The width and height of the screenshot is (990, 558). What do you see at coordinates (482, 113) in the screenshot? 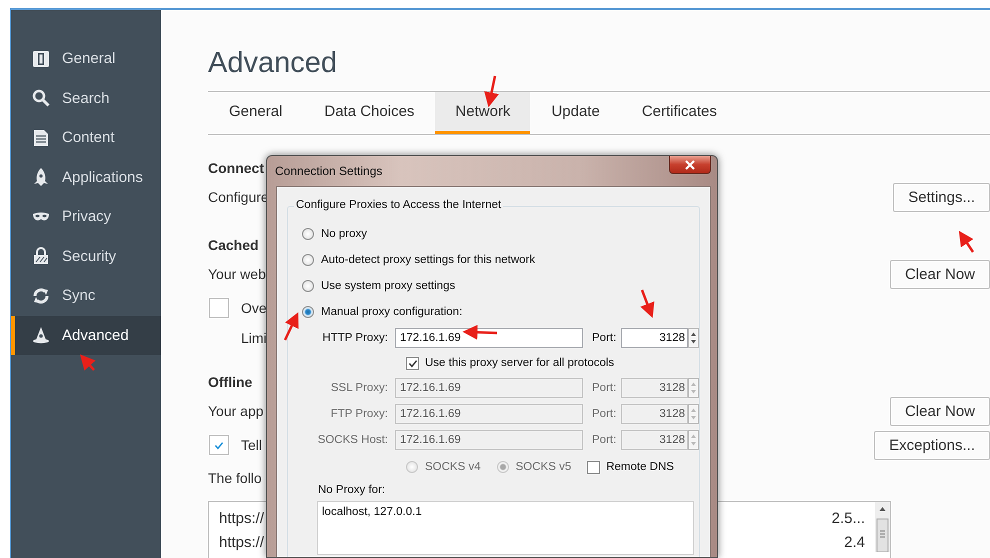
I see `tab: Network` at bounding box center [482, 113].